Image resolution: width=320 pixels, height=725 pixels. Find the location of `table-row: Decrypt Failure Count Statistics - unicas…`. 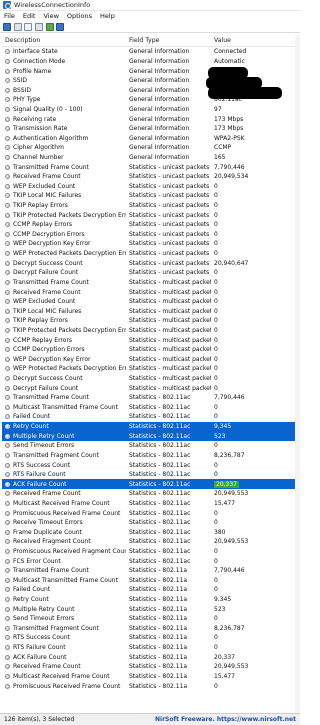

table-row: Decrypt Failure Count Statistics - unicas… is located at coordinates (148, 273).